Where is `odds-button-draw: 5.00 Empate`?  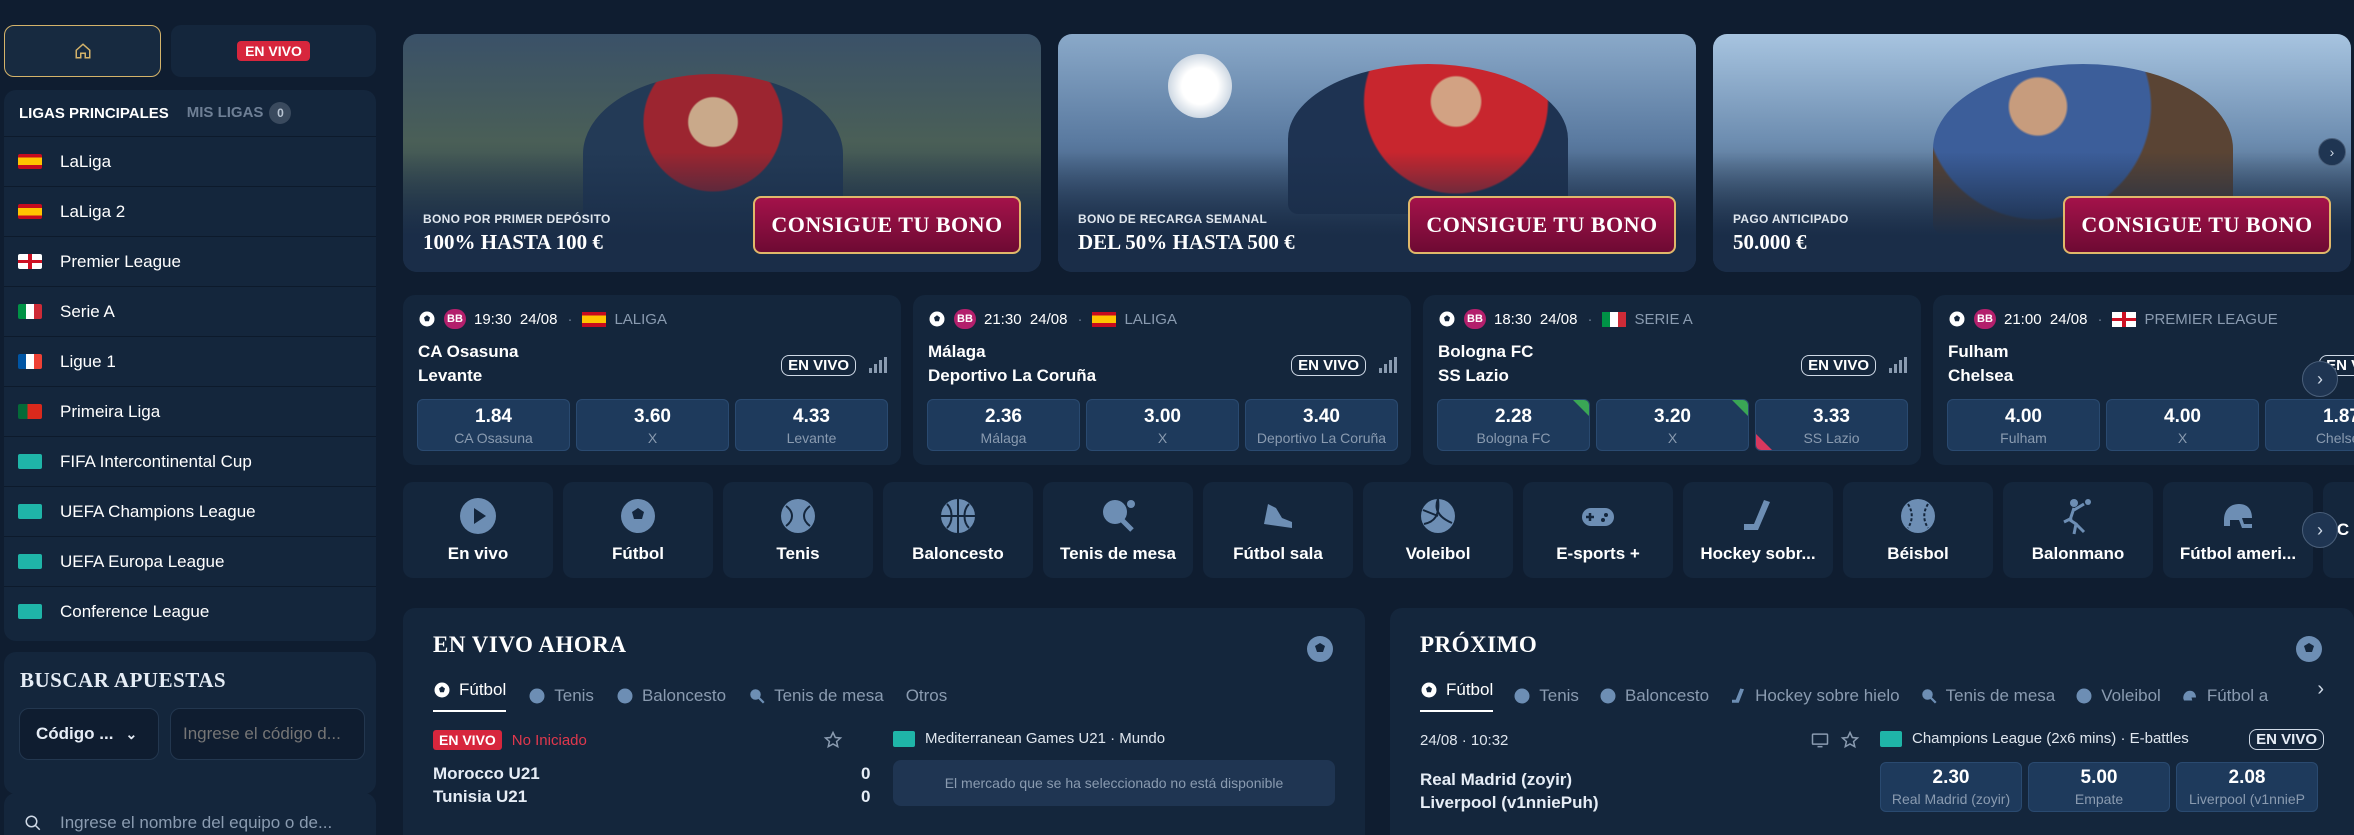 odds-button-draw: 5.00 Empate is located at coordinates (2099, 787).